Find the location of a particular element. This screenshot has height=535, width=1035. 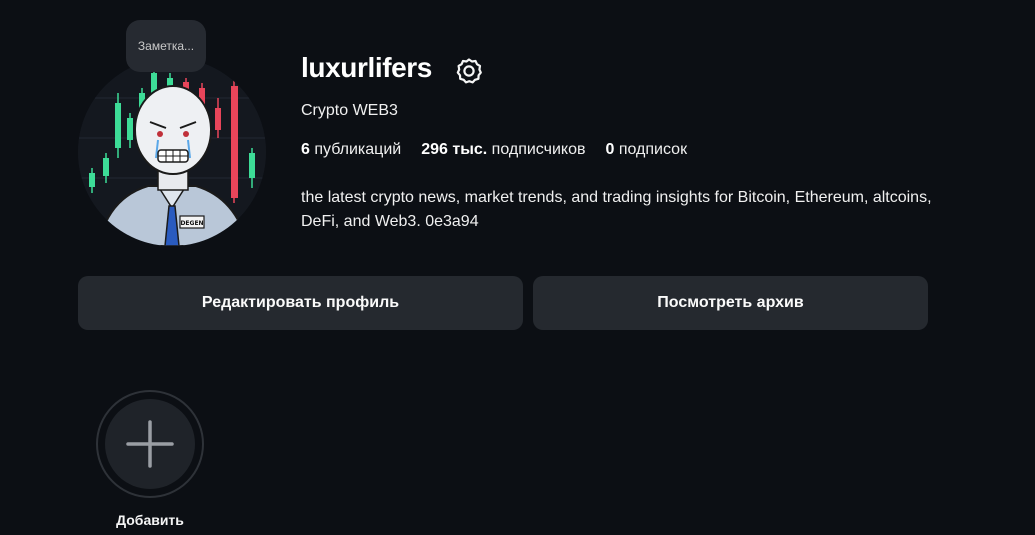

new-highlight-circle is located at coordinates (150, 444).